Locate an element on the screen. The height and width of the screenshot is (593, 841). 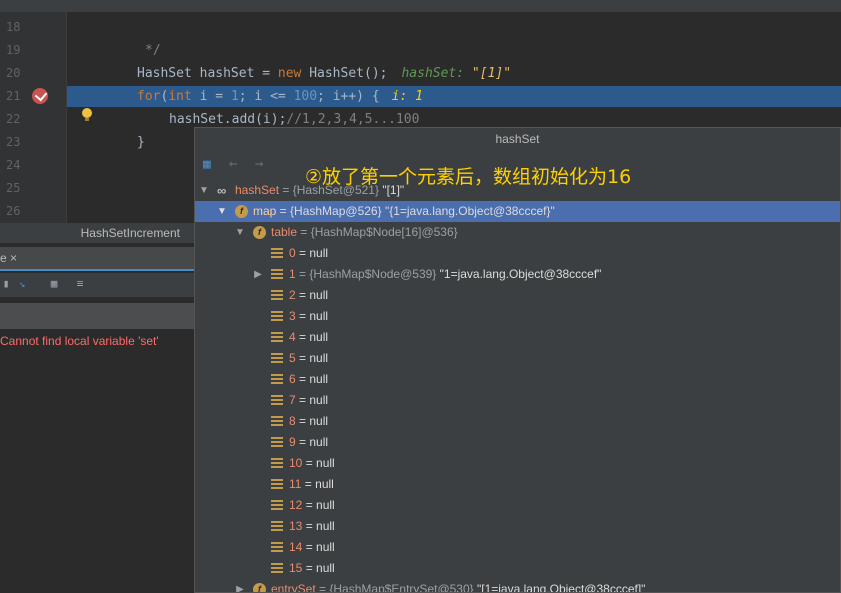
tree-row-node: 2 = null is located at coordinates (517, 295).